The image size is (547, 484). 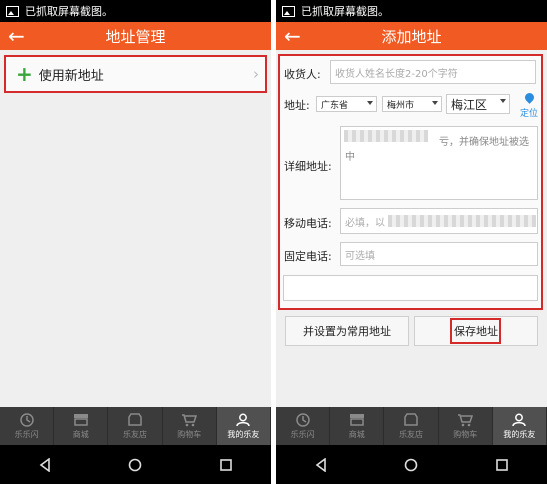 I want to click on header: ← 地址管理, so click(x=135, y=36).